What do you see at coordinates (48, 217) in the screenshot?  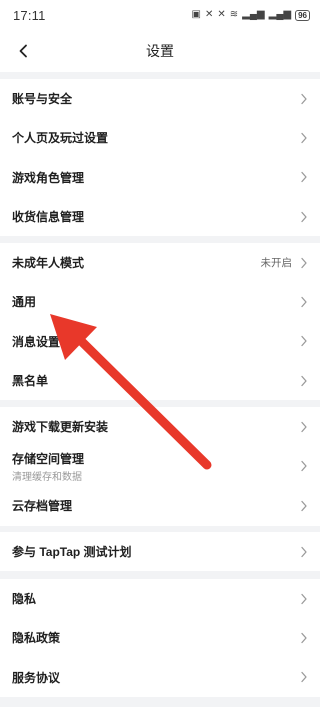 I see `row-label: 收货信息管理` at bounding box center [48, 217].